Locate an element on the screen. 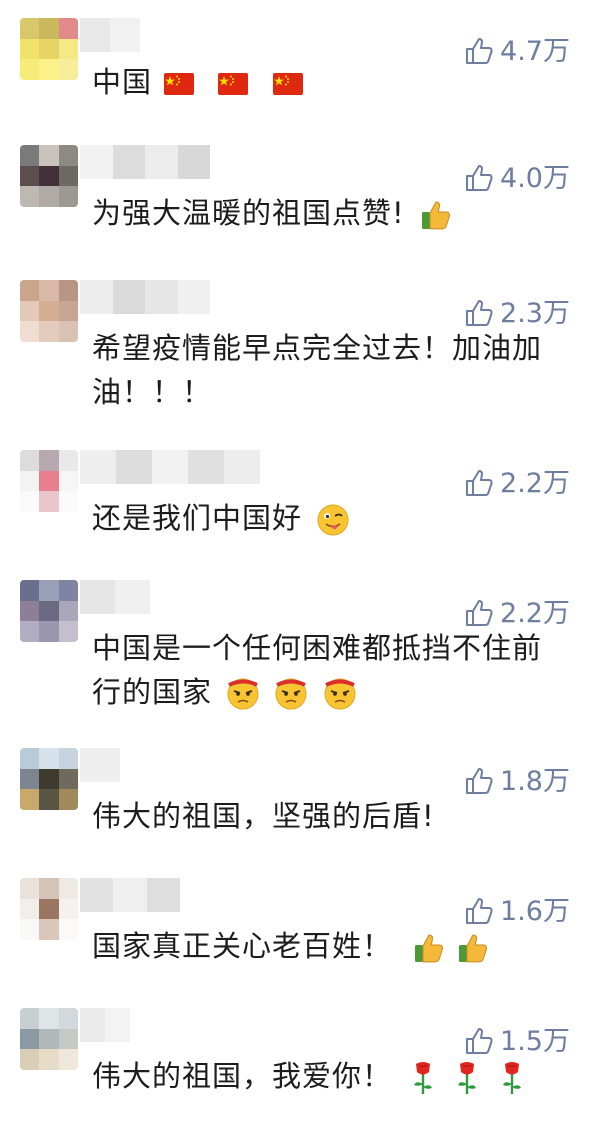 This screenshot has height=1125, width=600. winking-tongue-face-icon is located at coordinates (333, 520).